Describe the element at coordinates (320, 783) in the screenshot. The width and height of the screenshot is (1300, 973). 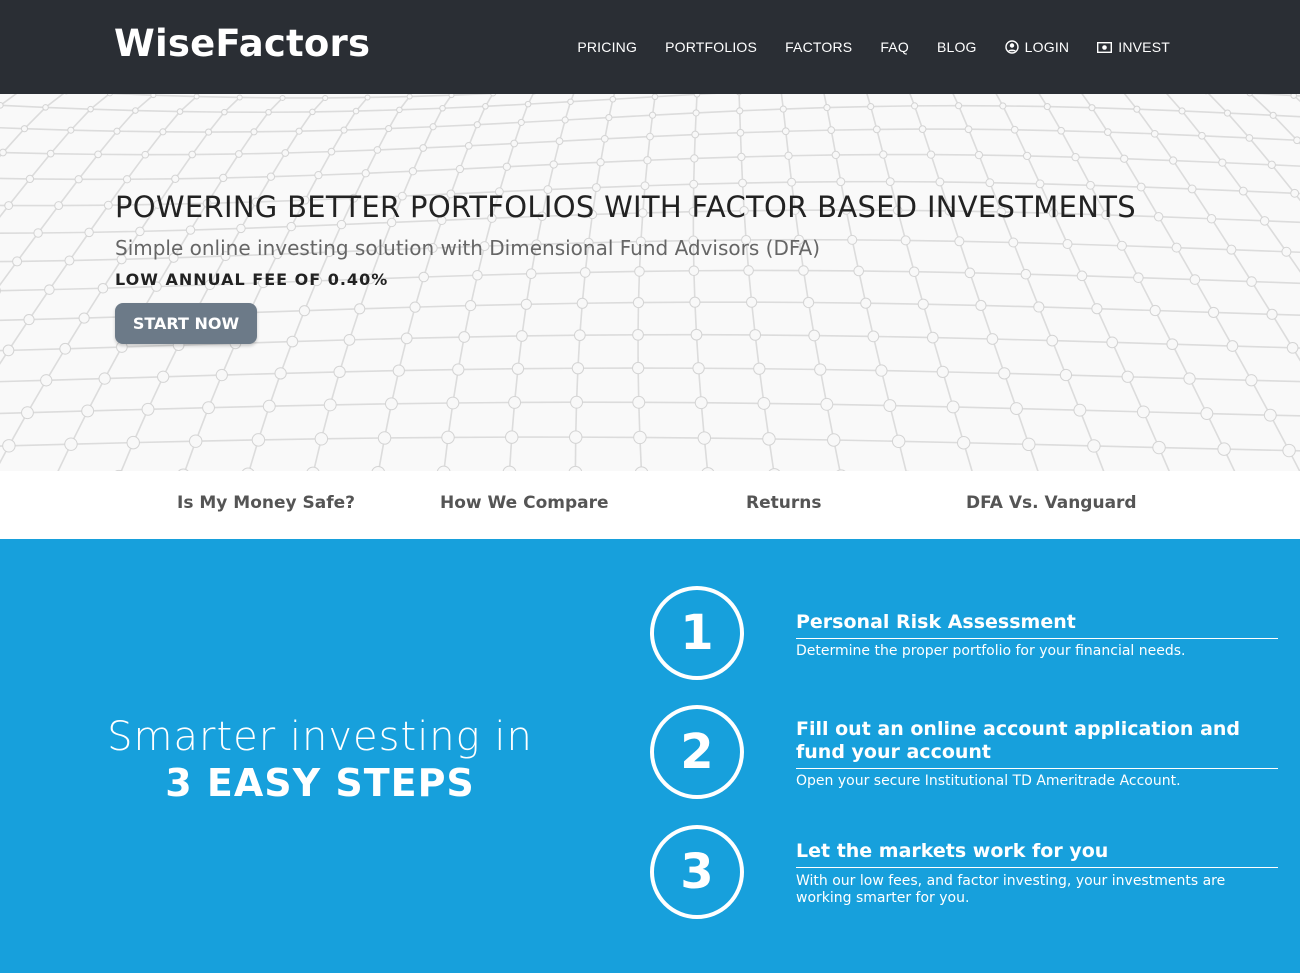
I see `steps-tagline-emphasis: 3 EASY STEPS` at that location.